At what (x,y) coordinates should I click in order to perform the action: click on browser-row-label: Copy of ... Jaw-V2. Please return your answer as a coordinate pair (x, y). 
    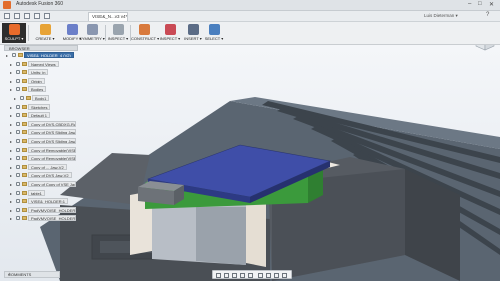
    Looking at the image, I should click on (47, 166).